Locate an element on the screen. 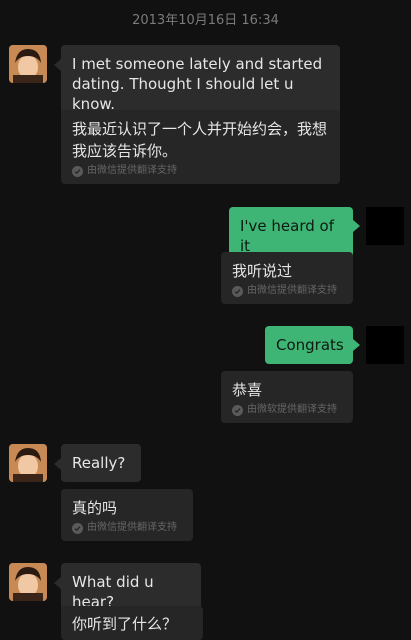 The image size is (411, 640). message-text: Really? is located at coordinates (99, 463).